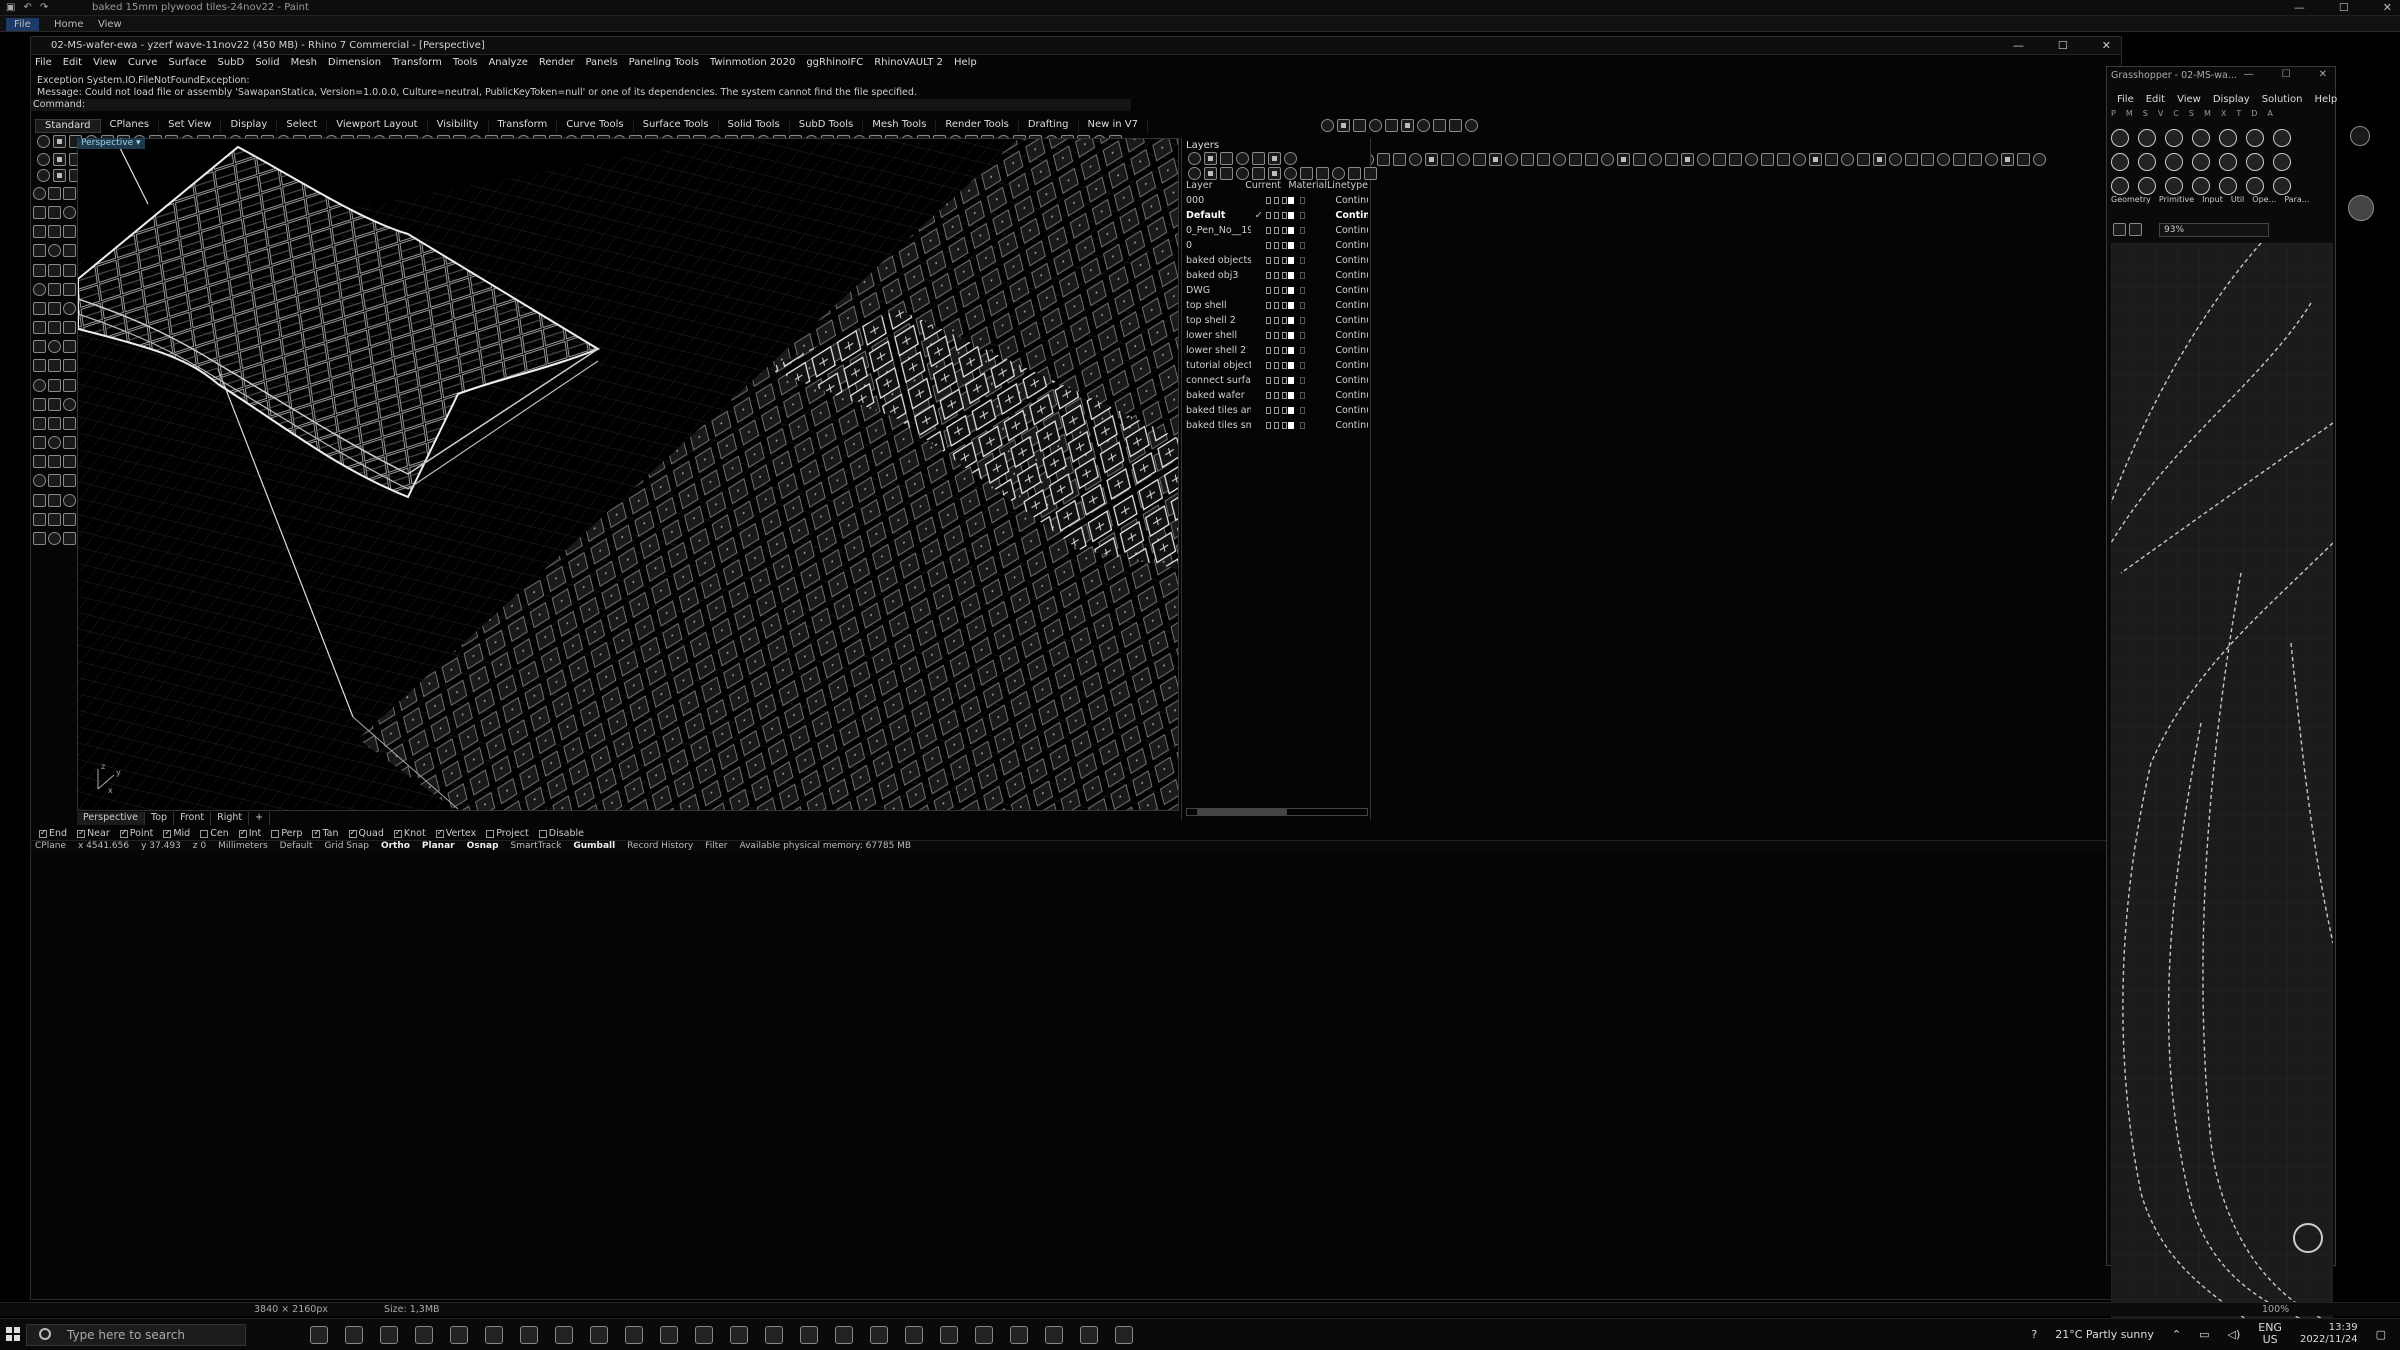 This screenshot has height=1350, width=2400. Describe the element at coordinates (249, 126) in the screenshot. I see `toolbar-tab: Display` at that location.